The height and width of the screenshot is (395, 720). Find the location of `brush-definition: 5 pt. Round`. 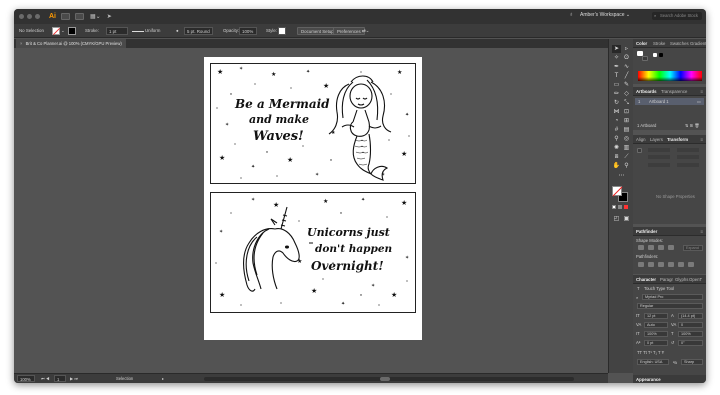

brush-definition: 5 pt. Round is located at coordinates (198, 31).